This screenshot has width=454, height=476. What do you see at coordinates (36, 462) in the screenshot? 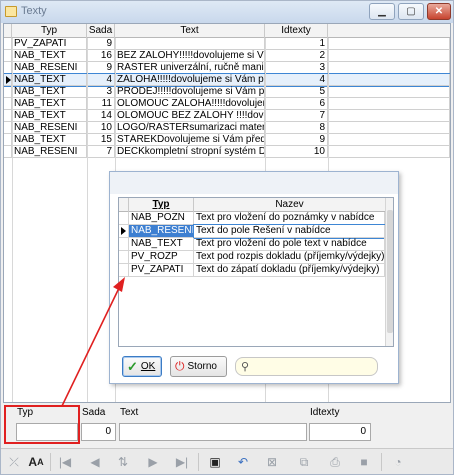
I see `font-icon: AA` at bounding box center [36, 462].